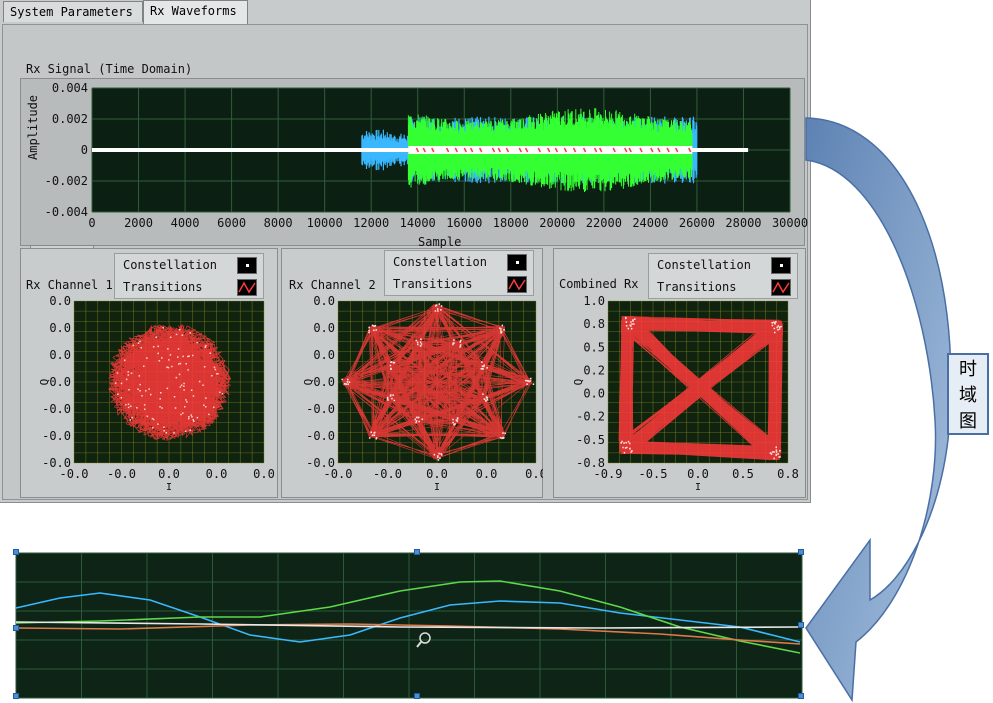 This screenshot has width=993, height=703. I want to click on time-domain-callout: 时域图, so click(968, 394).